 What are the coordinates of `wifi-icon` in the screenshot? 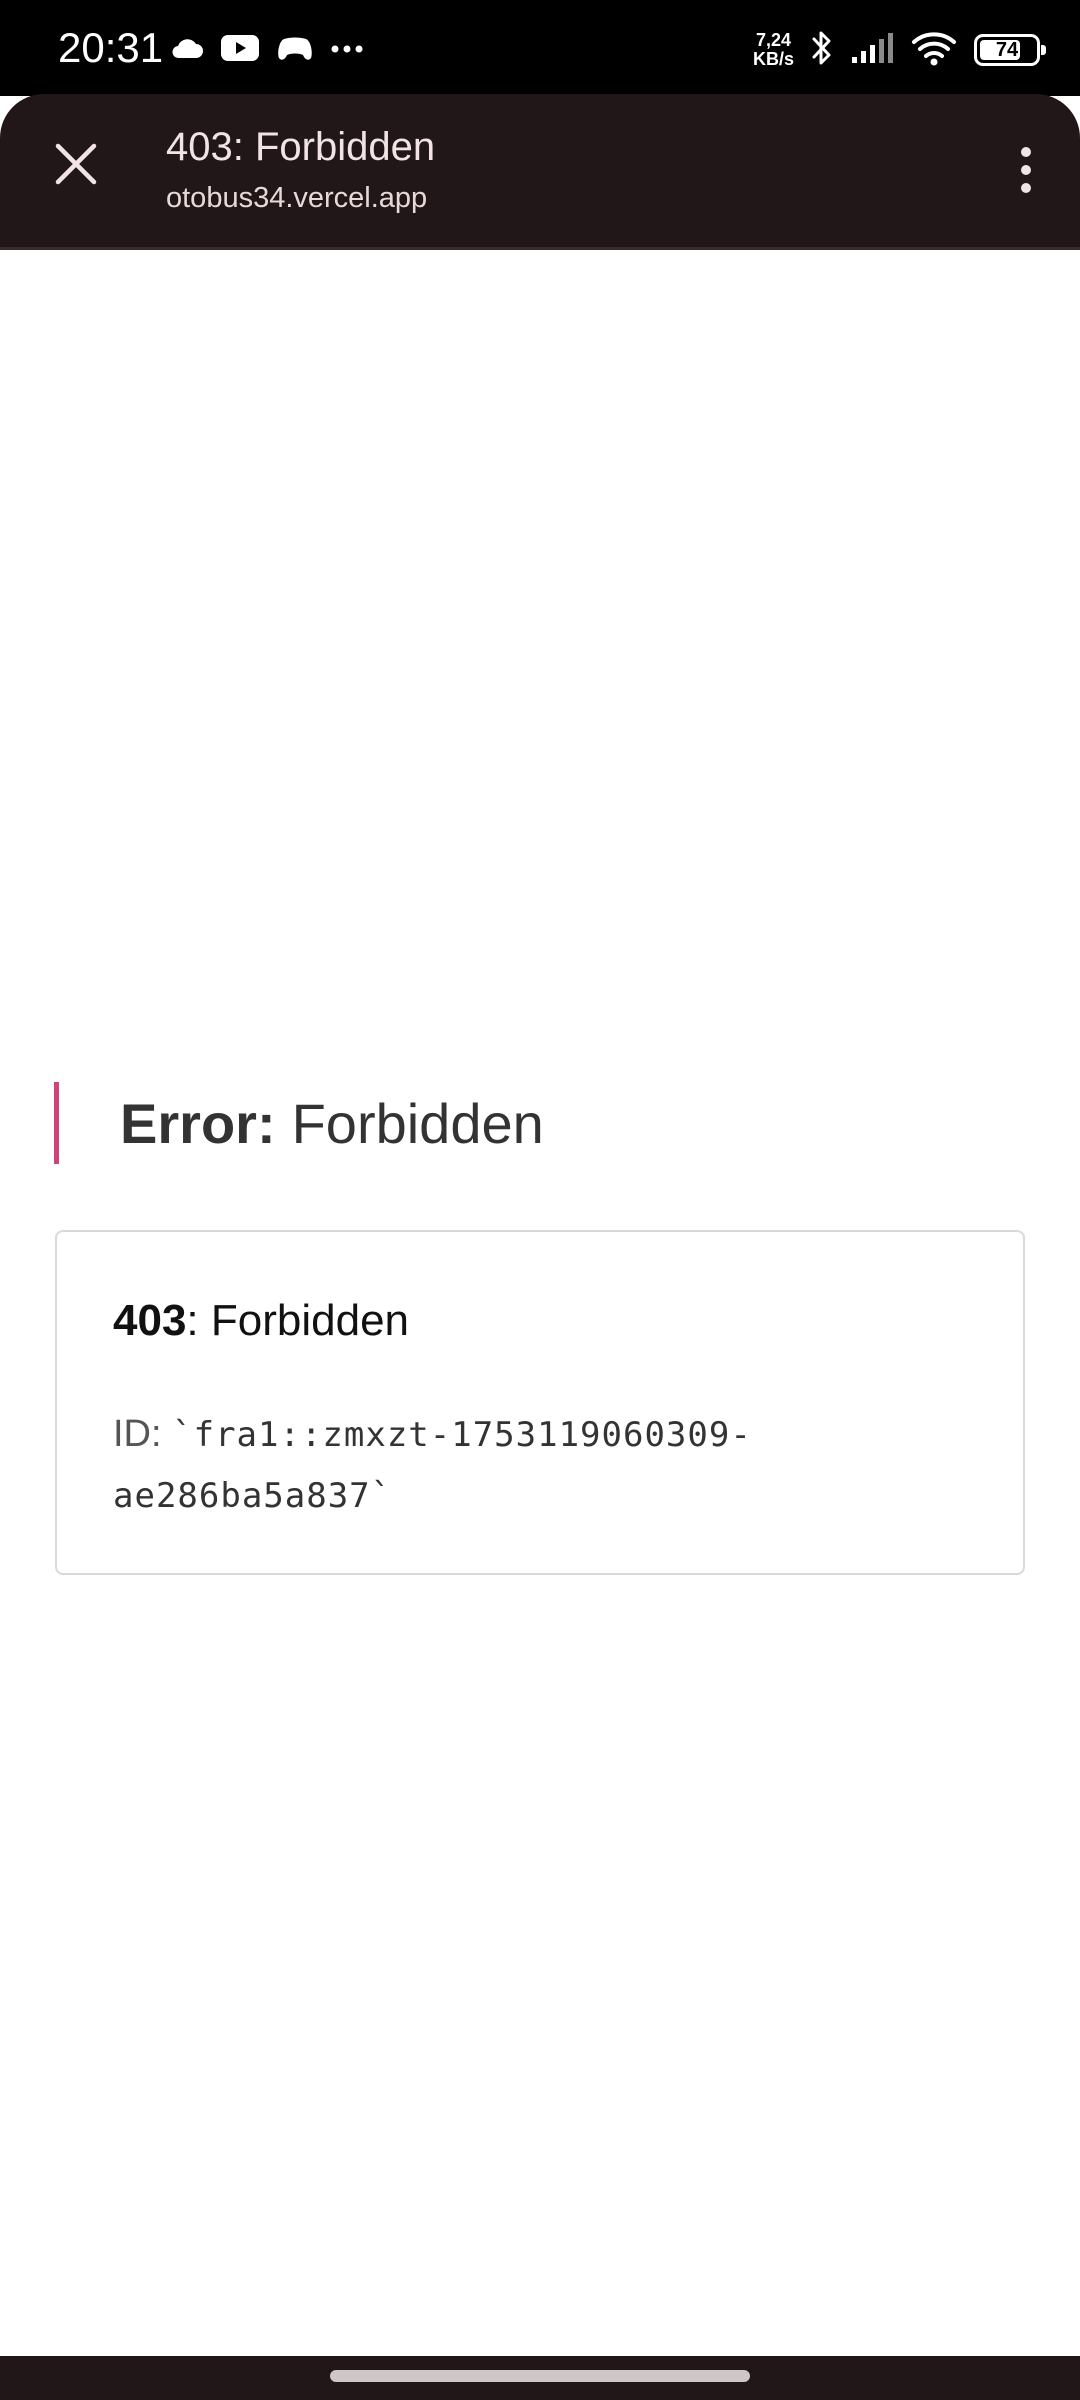 It's located at (934, 50).